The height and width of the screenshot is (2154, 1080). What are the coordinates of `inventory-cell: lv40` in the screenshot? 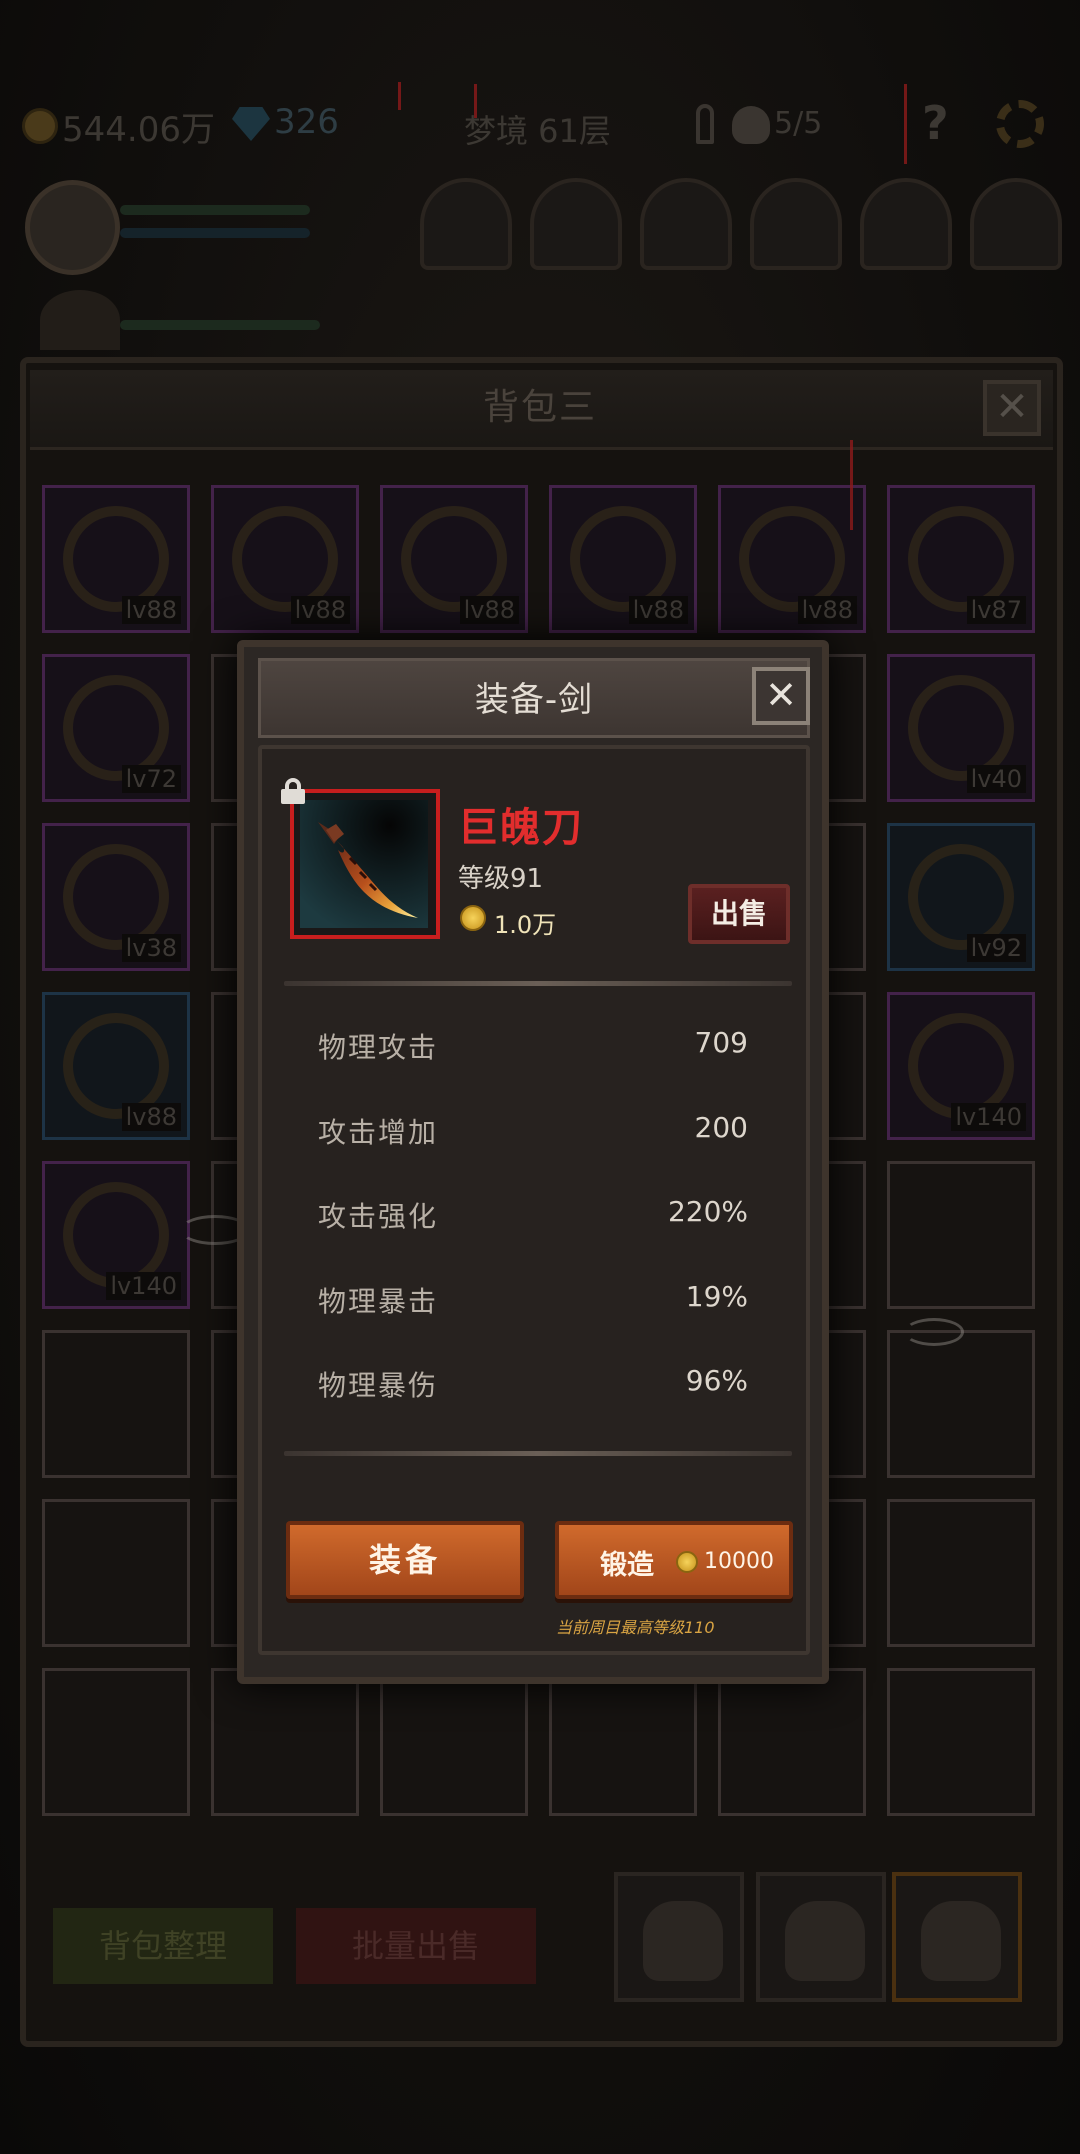 It's located at (961, 728).